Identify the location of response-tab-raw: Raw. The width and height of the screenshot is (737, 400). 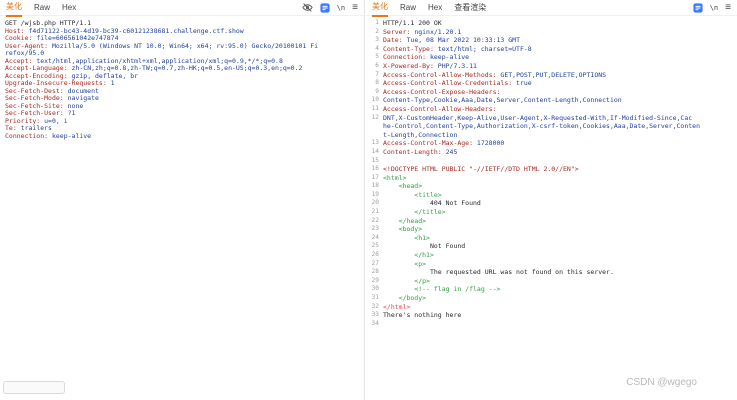
(408, 8).